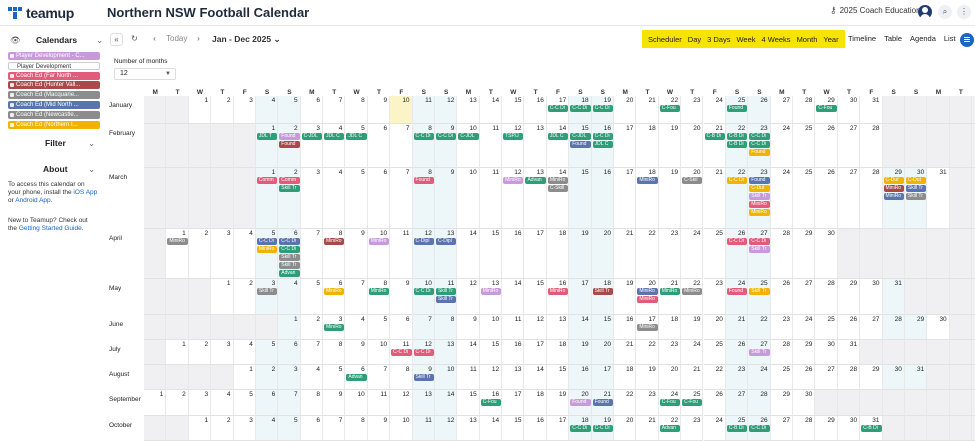 The width and height of the screenshot is (975, 441). I want to click on teamup-logo: teamup, so click(41, 13).